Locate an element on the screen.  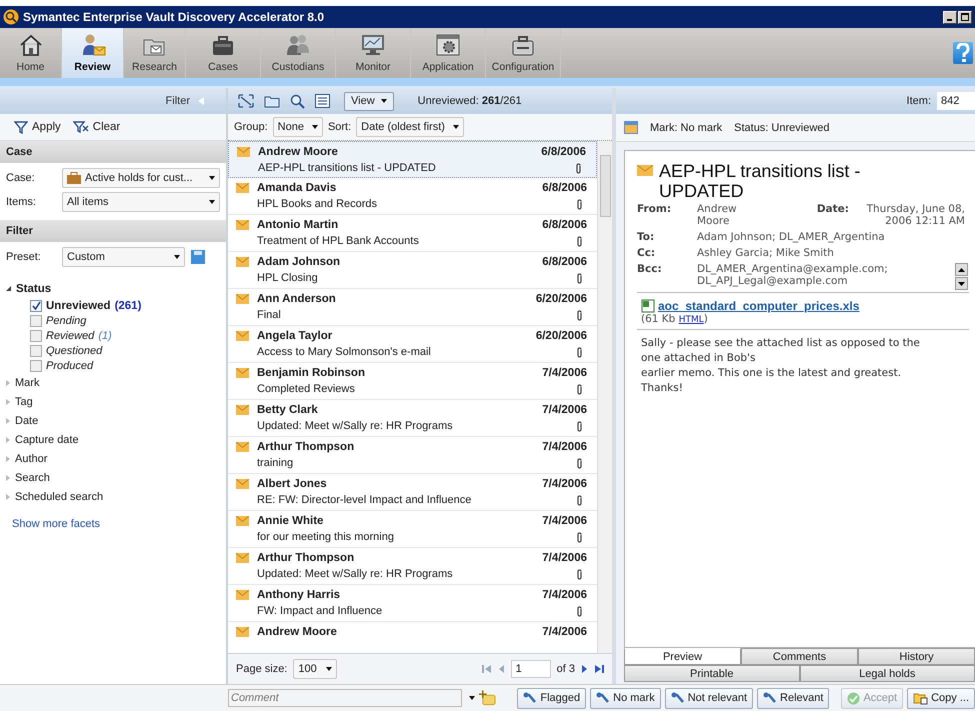
message-subject: HPL Closing is located at coordinates (287, 278).